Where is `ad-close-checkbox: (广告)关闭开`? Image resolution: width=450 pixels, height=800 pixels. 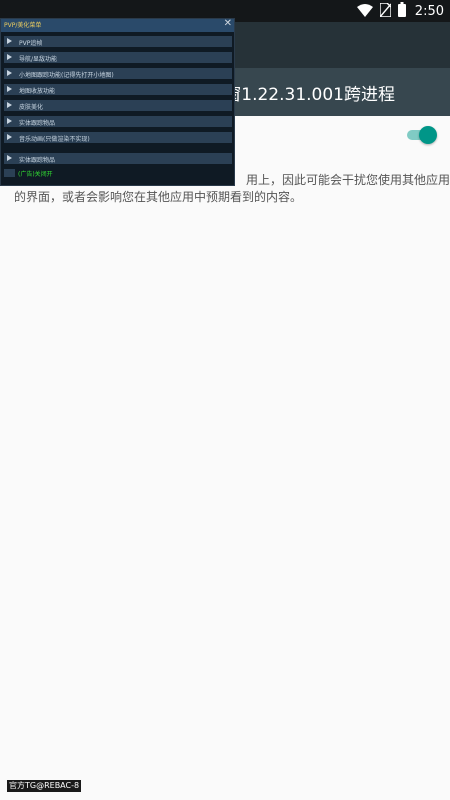
ad-close-checkbox: (广告)关闭开 is located at coordinates (118, 173).